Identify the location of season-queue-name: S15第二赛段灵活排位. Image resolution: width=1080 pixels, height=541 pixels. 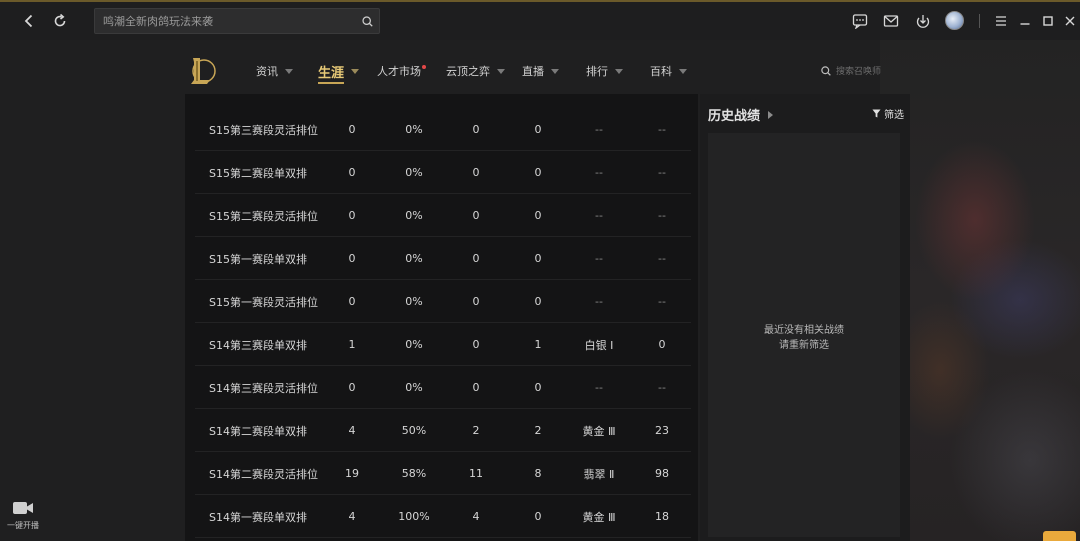
(263, 216).